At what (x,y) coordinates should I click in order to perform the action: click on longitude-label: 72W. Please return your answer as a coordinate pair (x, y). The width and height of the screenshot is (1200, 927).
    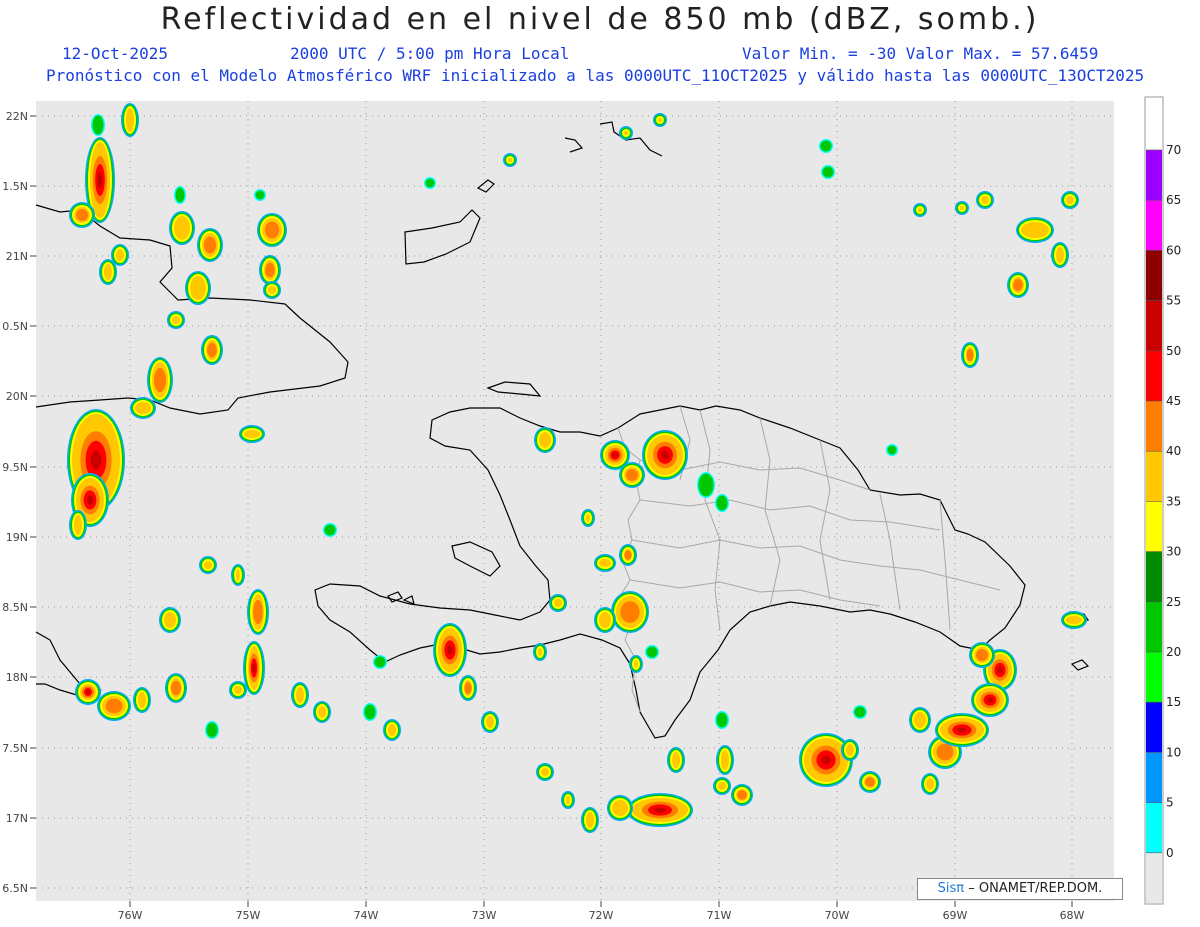
    Looking at the image, I should click on (601, 915).